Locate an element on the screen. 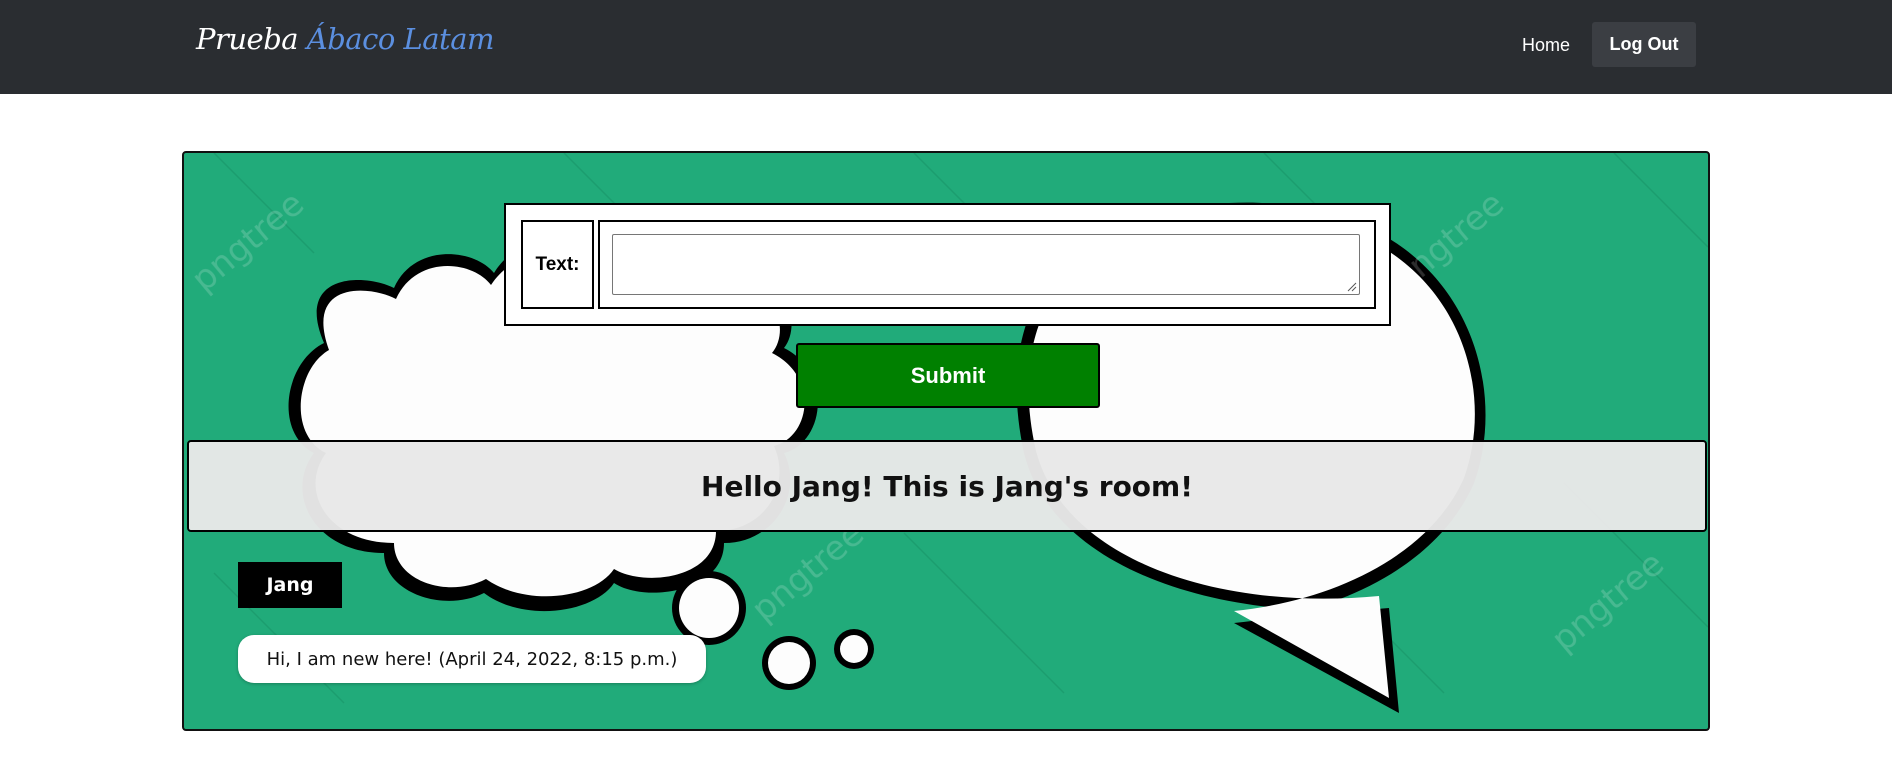 The image size is (1892, 783). submit-button: Submit is located at coordinates (948, 375).